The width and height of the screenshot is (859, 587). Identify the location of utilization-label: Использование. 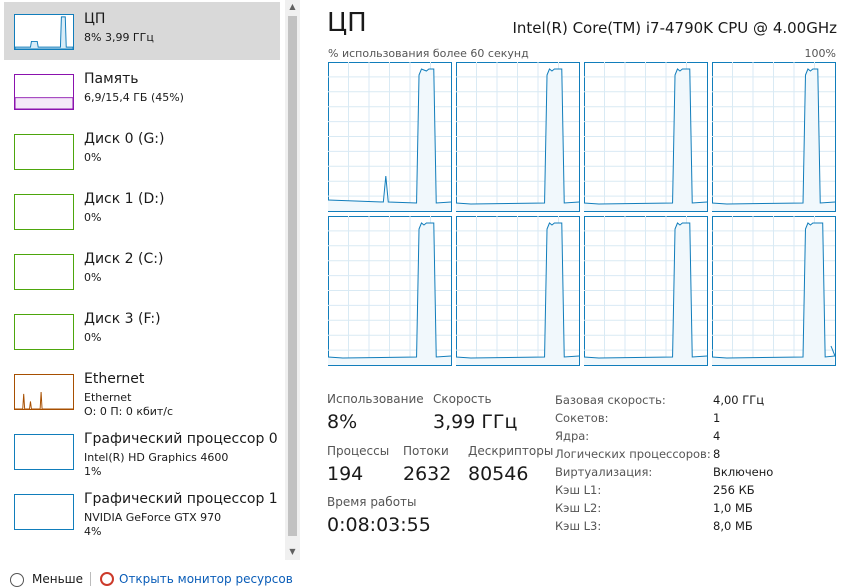
(375, 399).